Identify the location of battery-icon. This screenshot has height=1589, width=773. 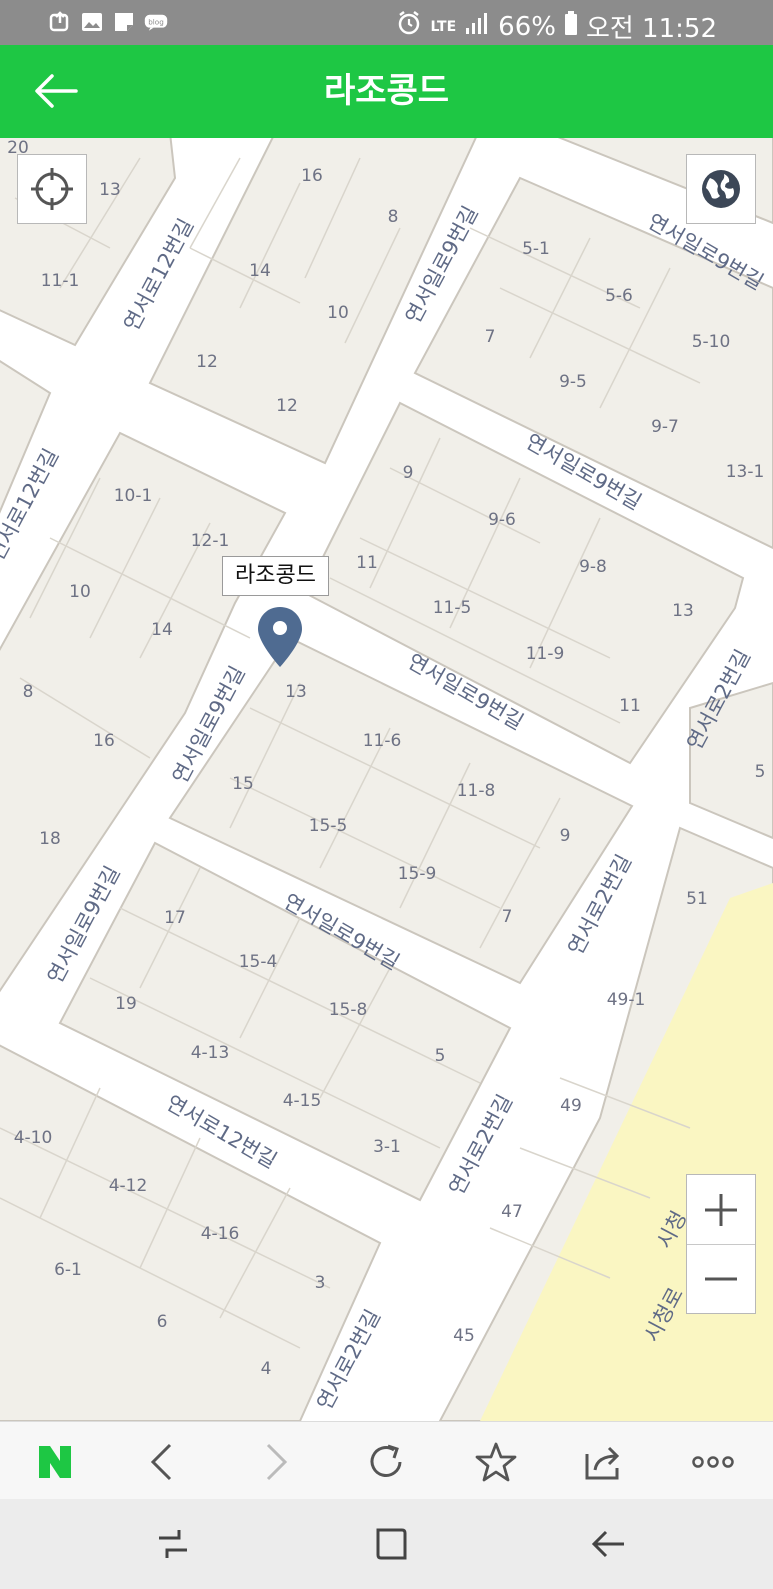
(571, 26).